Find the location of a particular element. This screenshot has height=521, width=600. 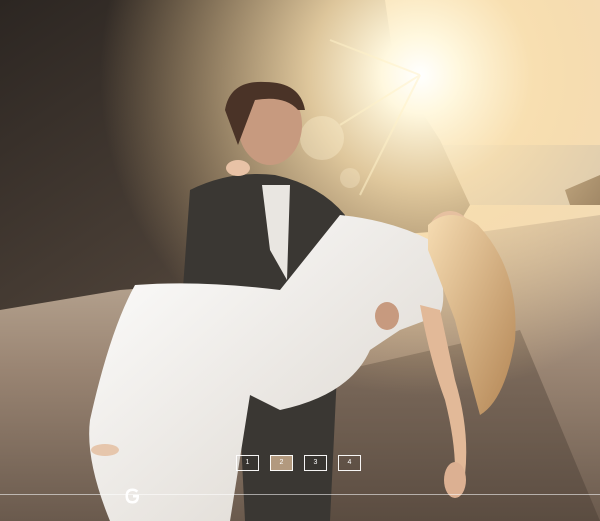

page-dot-2: 2 is located at coordinates (281, 463).